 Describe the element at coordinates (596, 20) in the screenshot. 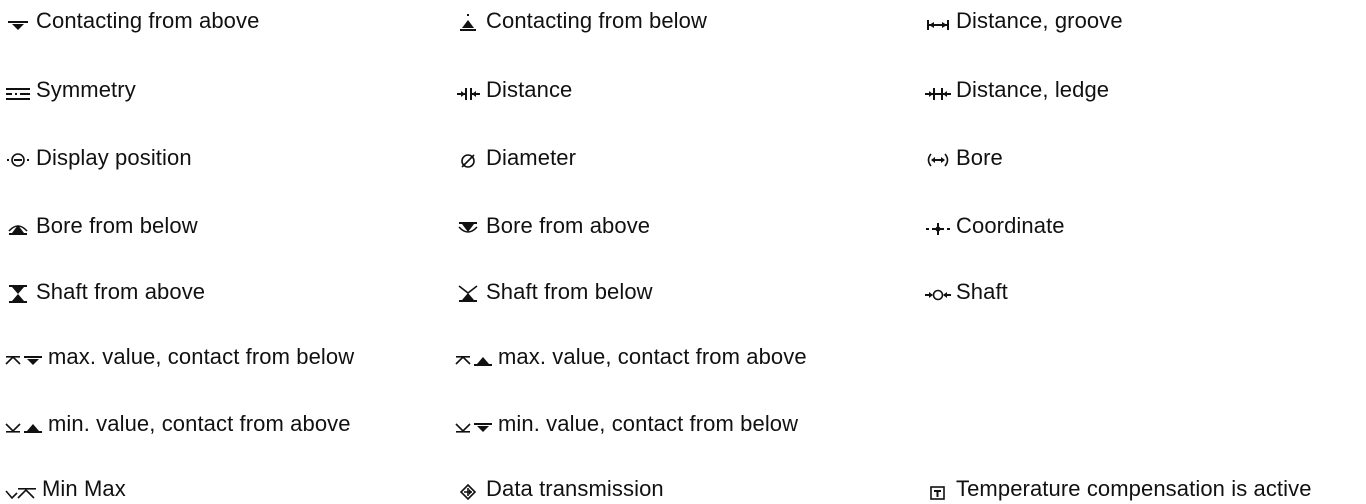

I see `legend-label: Contacting from below` at that location.